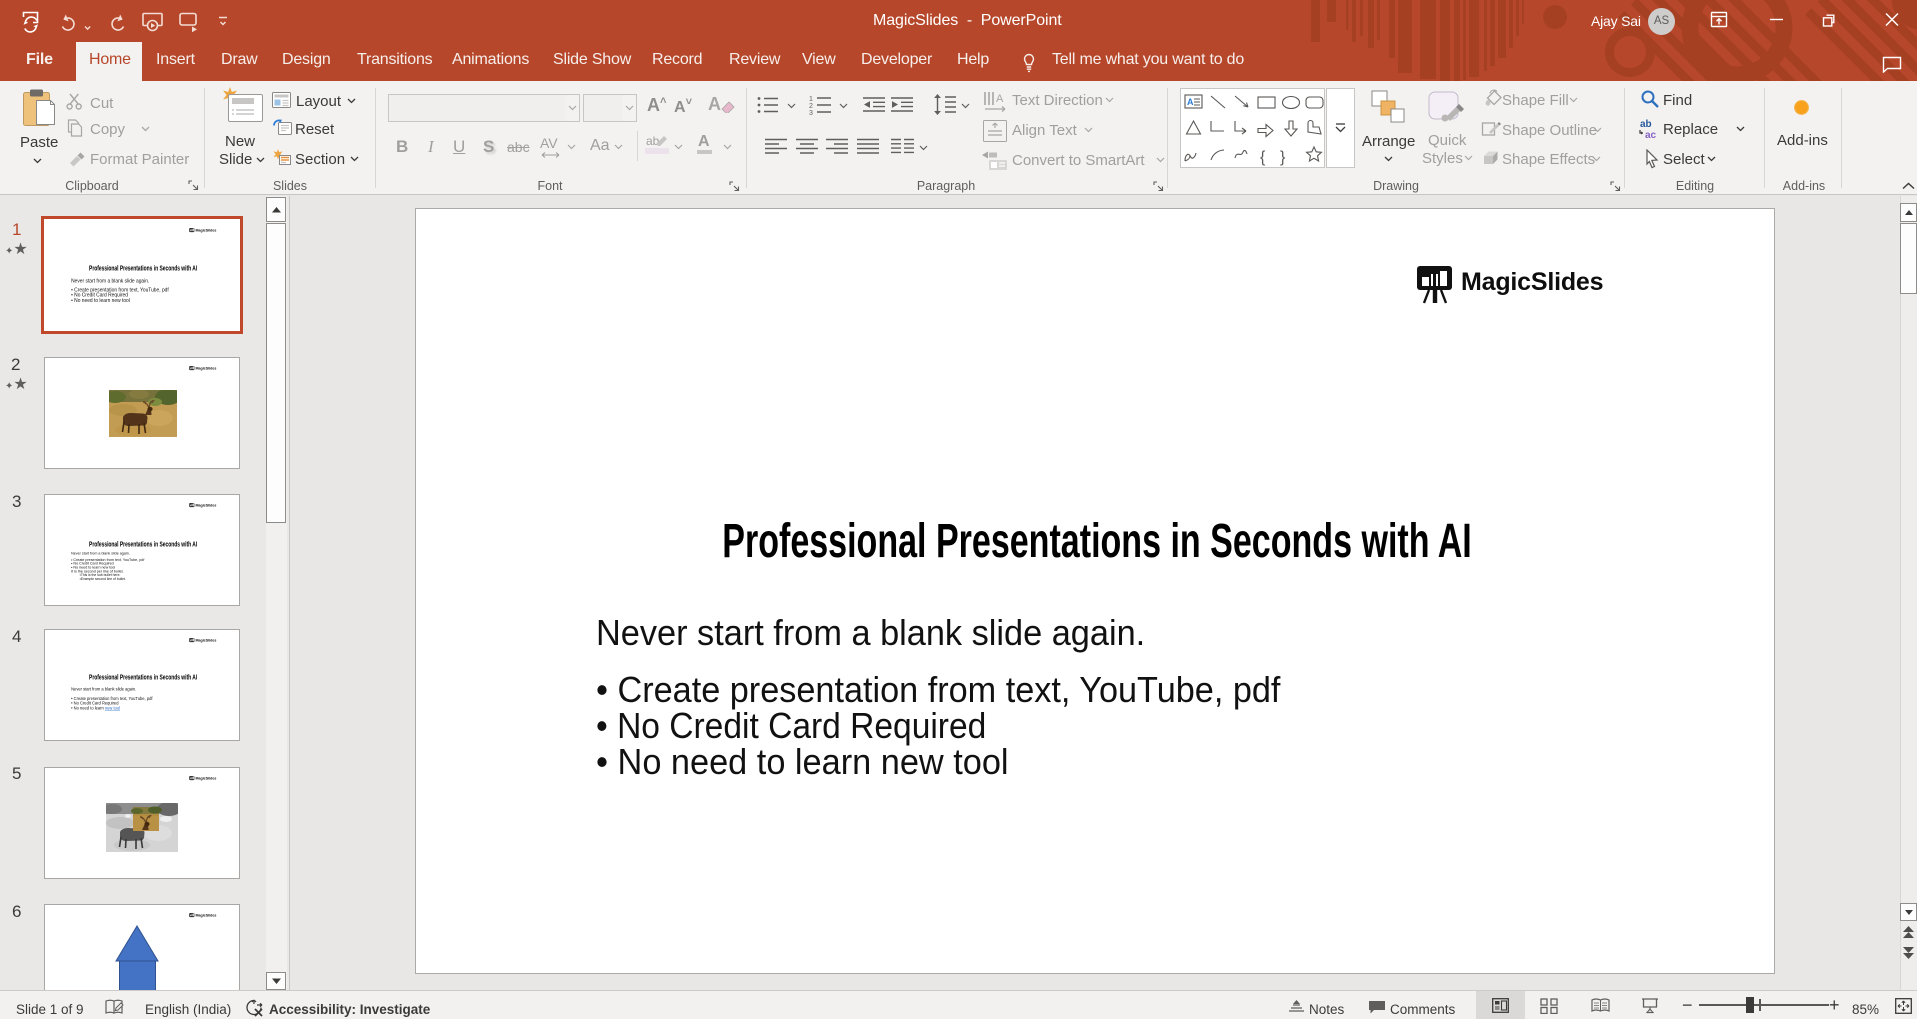  What do you see at coordinates (811, 106) in the screenshot?
I see `svg-text: 2` at bounding box center [811, 106].